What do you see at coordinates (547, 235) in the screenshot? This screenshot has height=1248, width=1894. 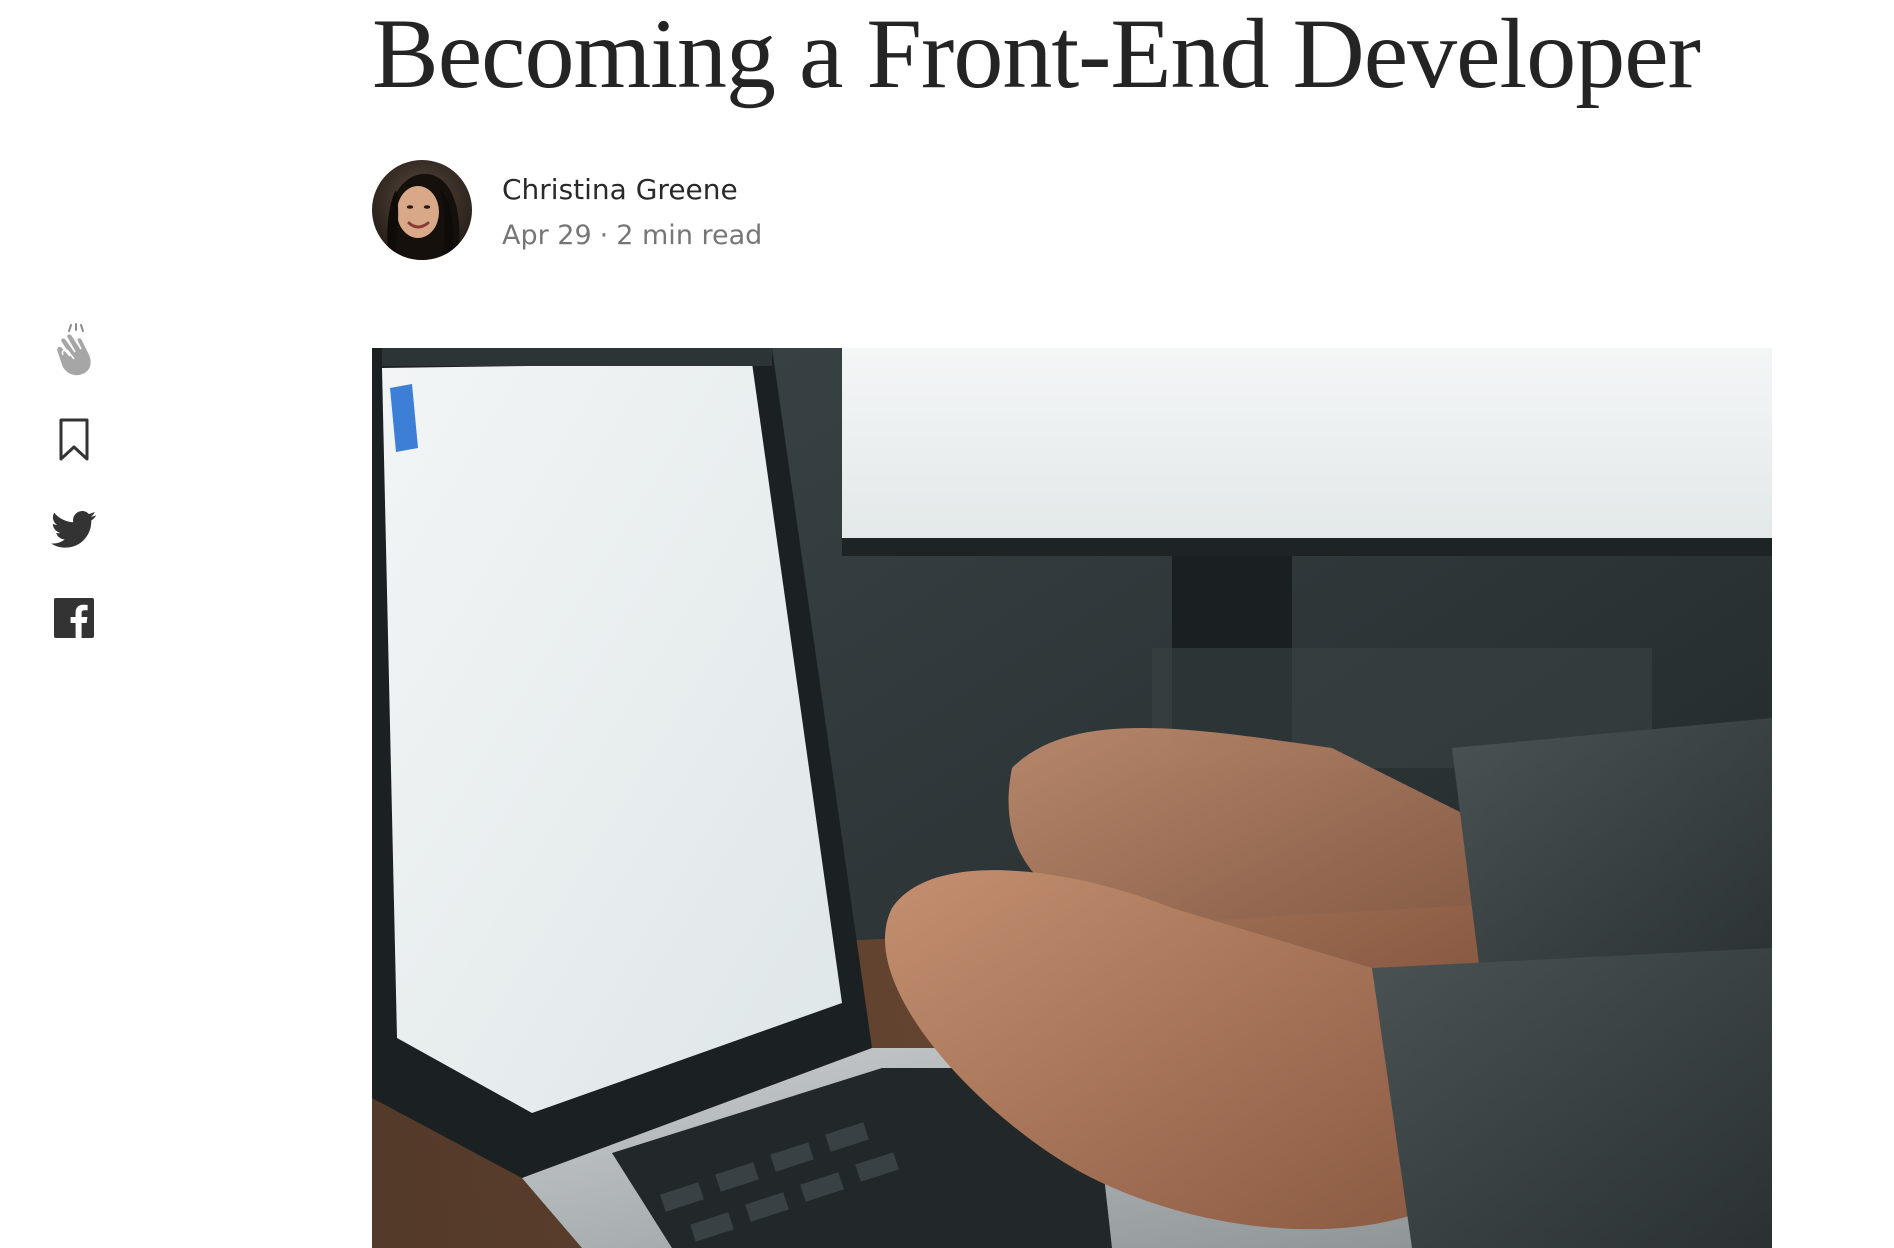 I see `publish-date: Apr 29` at bounding box center [547, 235].